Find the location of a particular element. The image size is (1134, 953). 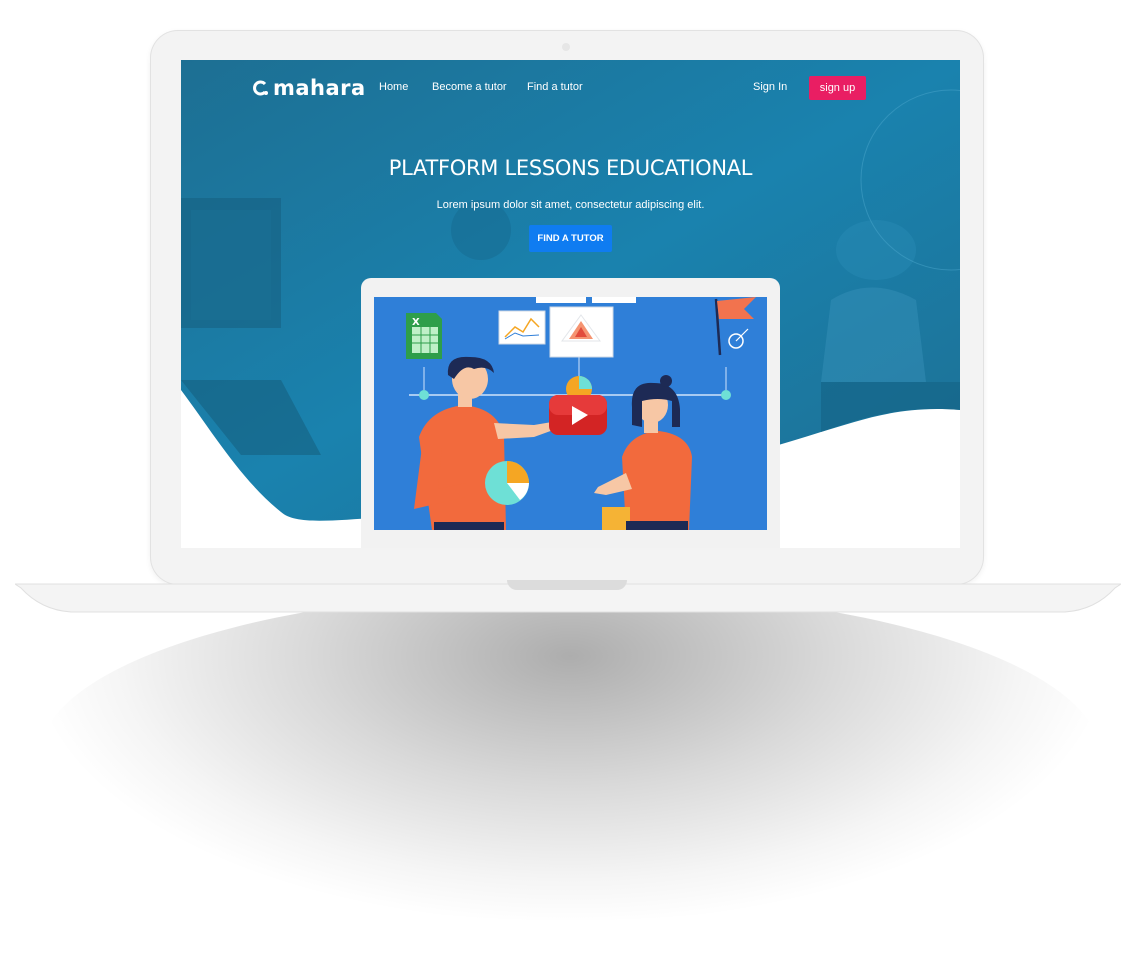

flag-icon is located at coordinates (735, 326).